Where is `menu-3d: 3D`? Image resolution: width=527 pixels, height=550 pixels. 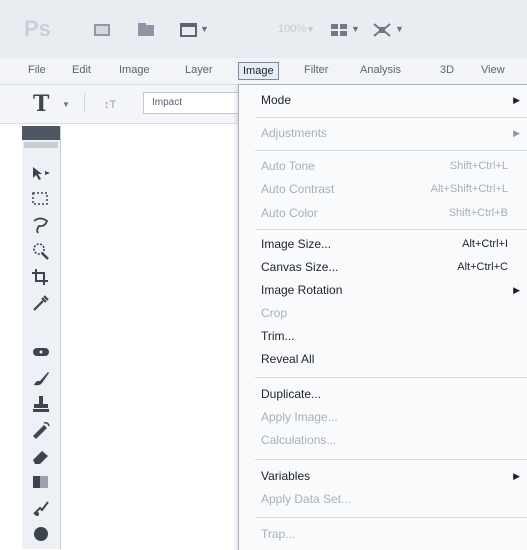
menu-3d: 3D is located at coordinates (447, 70).